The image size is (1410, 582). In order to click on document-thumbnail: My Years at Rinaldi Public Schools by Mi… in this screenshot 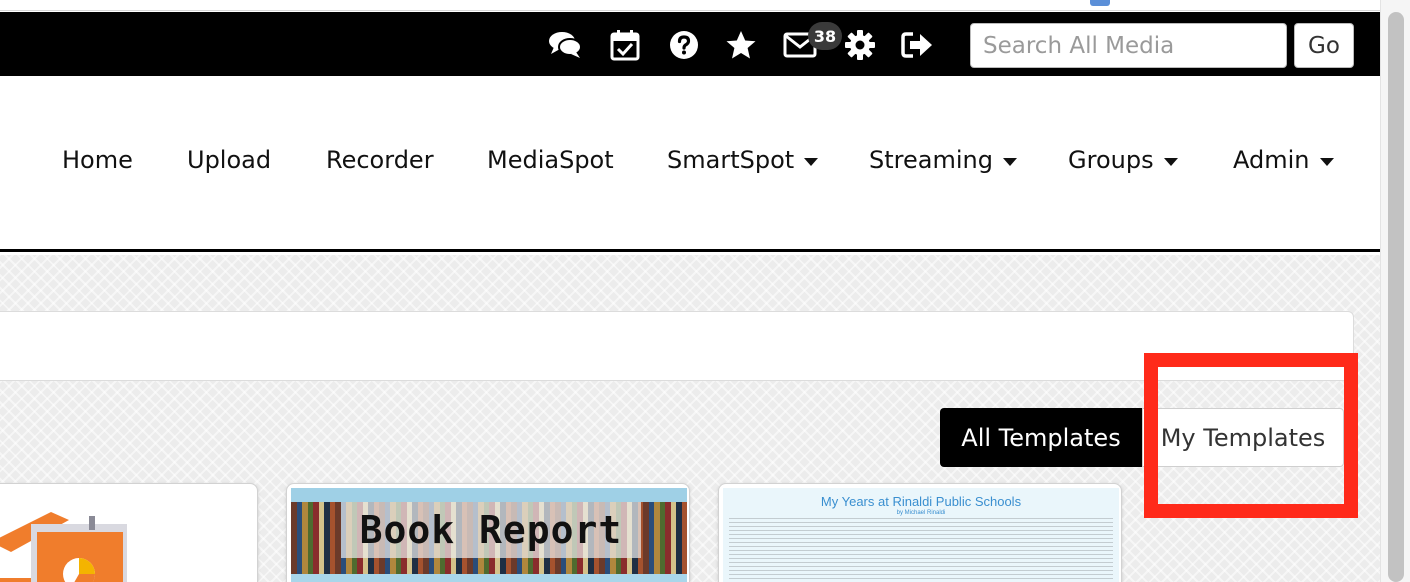, I will do `click(921, 535)`.